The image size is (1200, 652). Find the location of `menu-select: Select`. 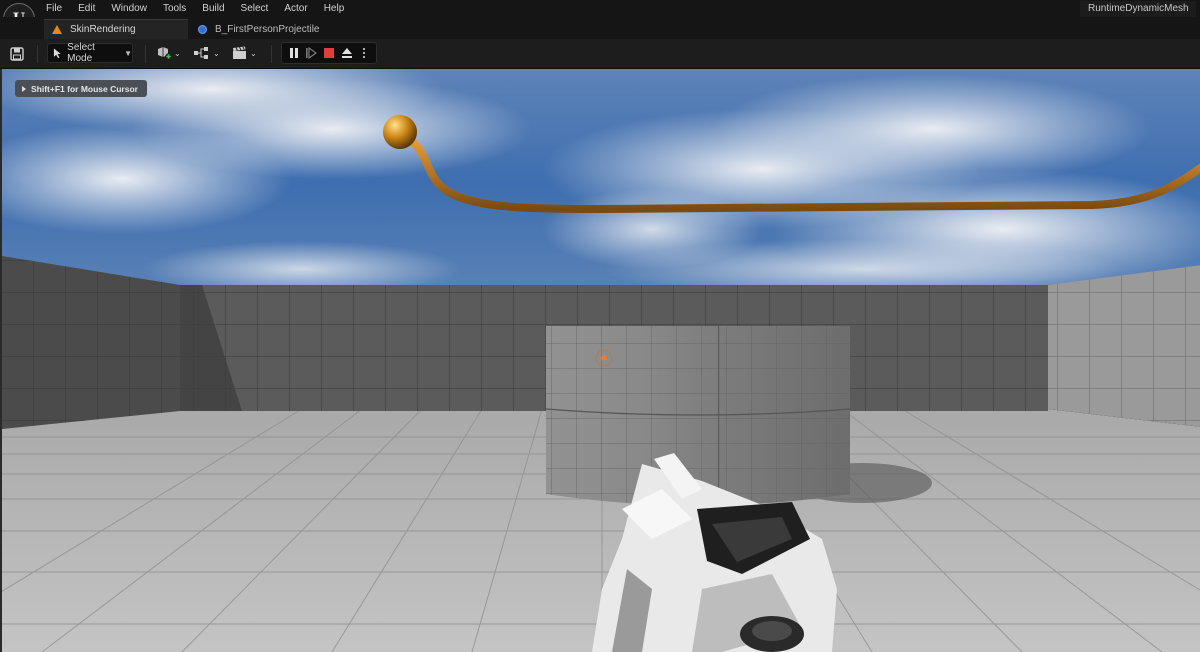

menu-select: Select is located at coordinates (255, 8).